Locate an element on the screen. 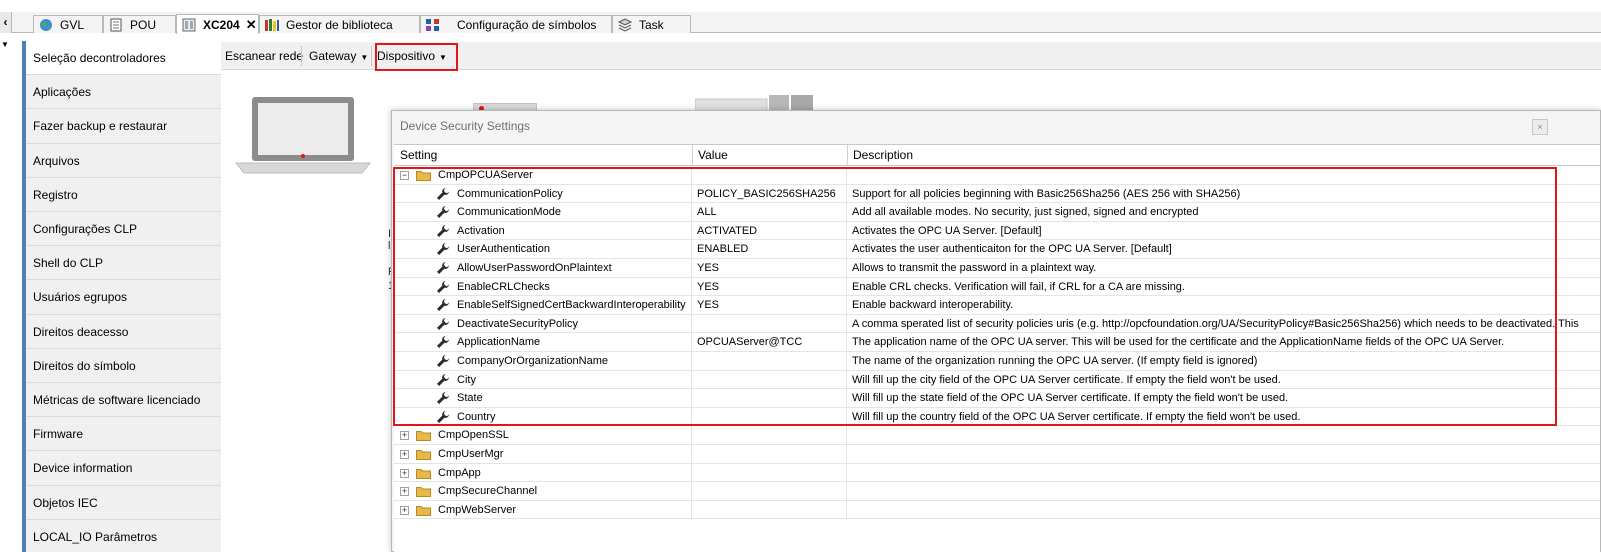 Image resolution: width=1601 pixels, height=552 pixels. chevron-down-icon: ▼ is located at coordinates (364, 57).